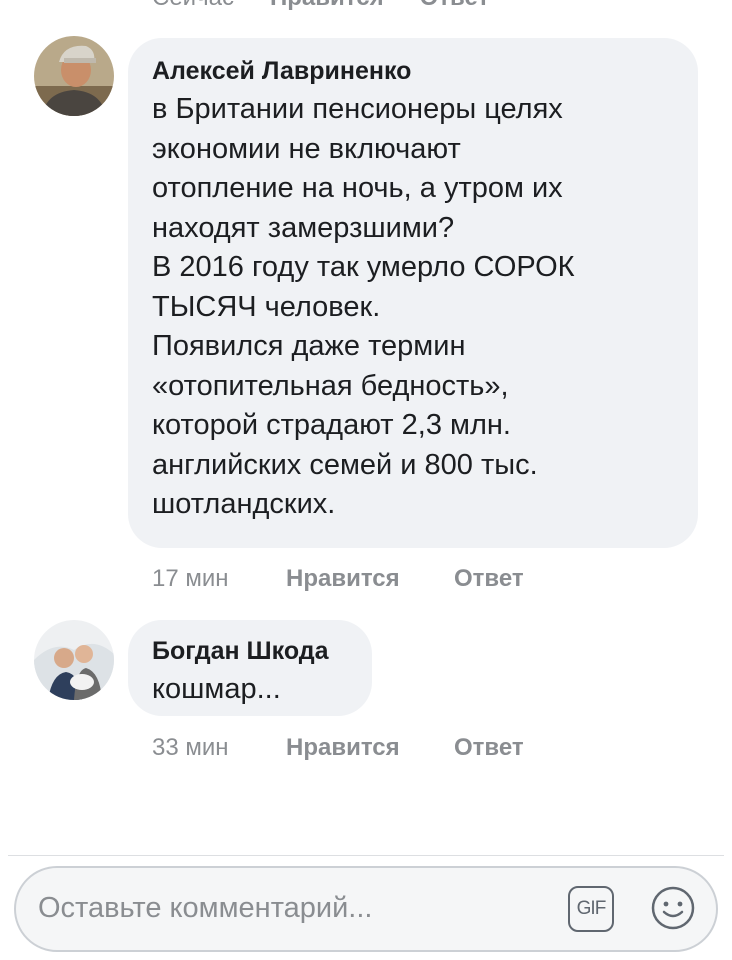  I want to click on gif-icon: GIF, so click(591, 909).